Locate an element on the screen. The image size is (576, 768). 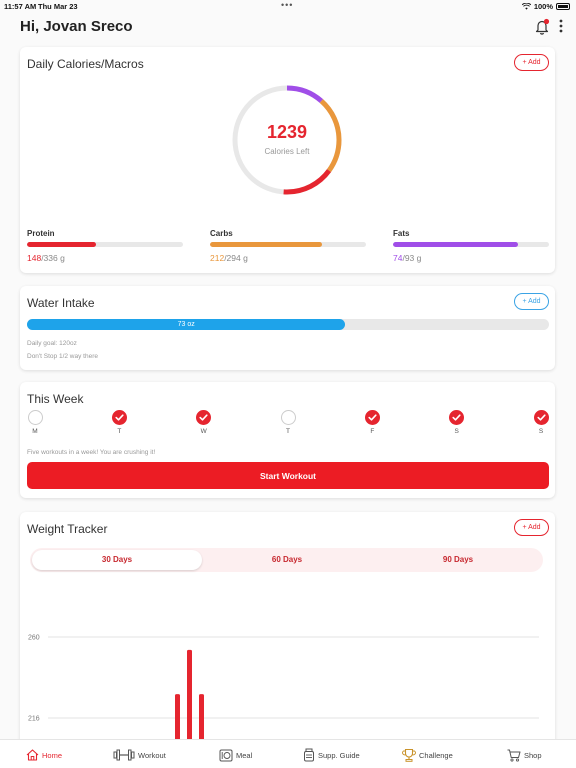
nav-challenge: Challenge is located at coordinates (427, 755).